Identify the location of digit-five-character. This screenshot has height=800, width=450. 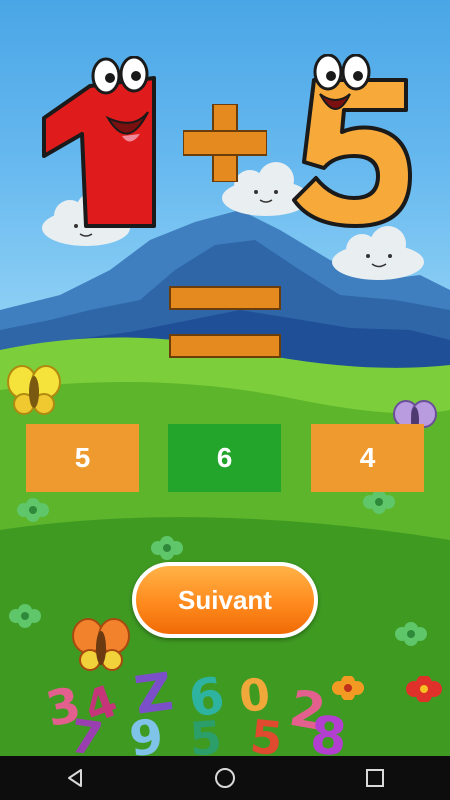
(352, 141).